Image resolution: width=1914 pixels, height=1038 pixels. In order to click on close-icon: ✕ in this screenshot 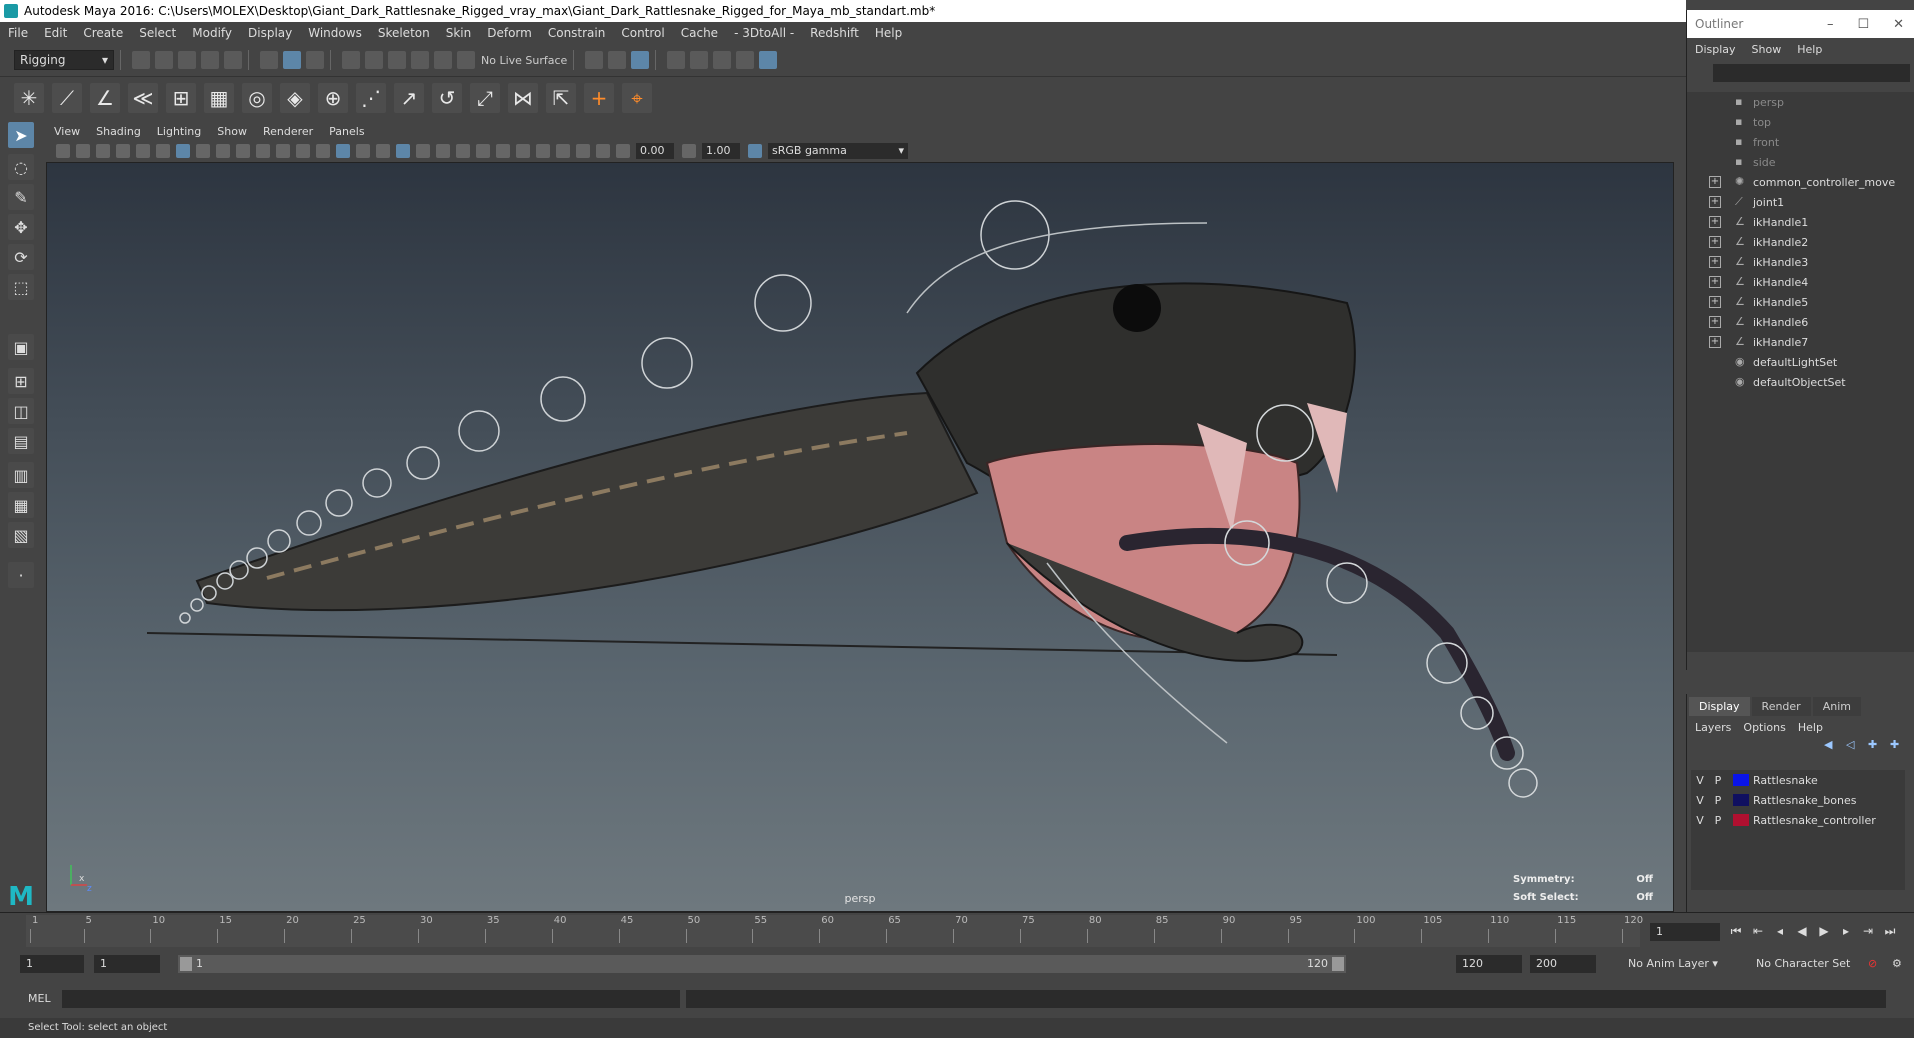, I will do `click(1898, 24)`.